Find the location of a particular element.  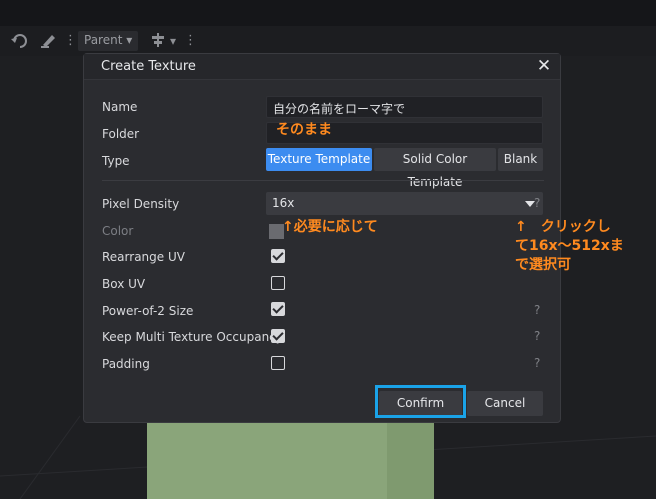

rearrange-uv-checkbox is located at coordinates (278, 256).